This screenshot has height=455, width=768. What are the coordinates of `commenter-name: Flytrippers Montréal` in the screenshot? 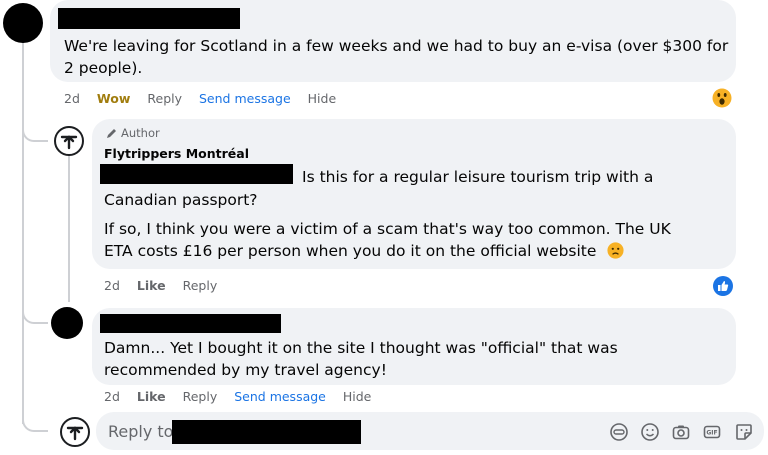 It's located at (176, 153).